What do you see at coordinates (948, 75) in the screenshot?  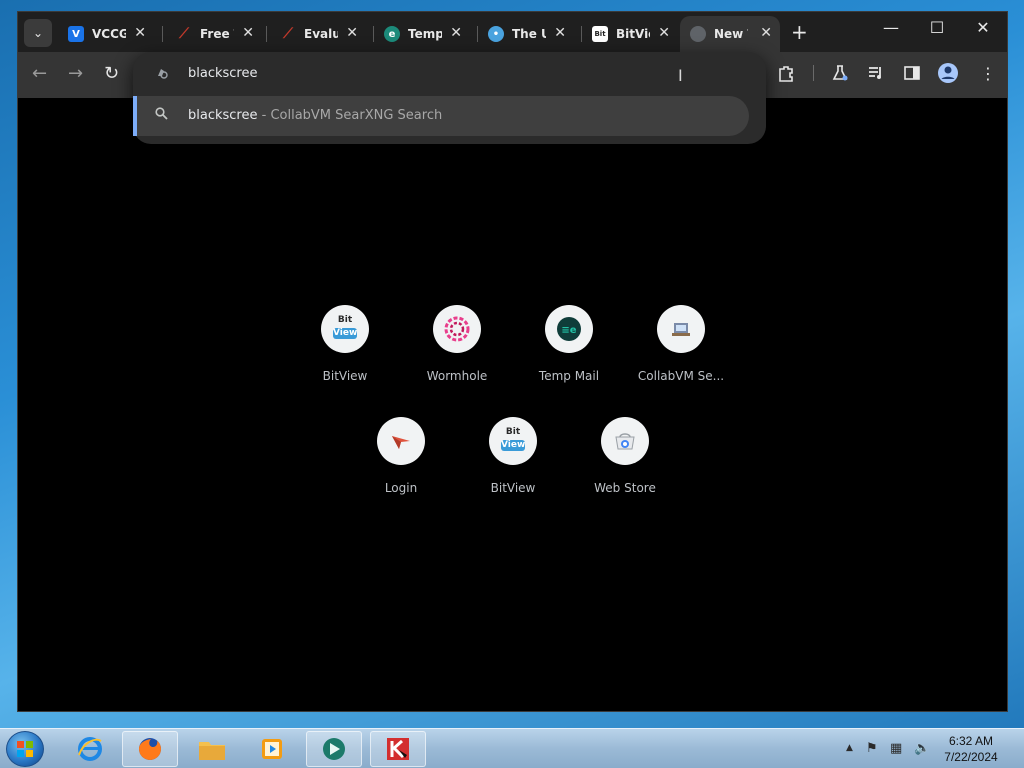 I see `profile-icon` at bounding box center [948, 75].